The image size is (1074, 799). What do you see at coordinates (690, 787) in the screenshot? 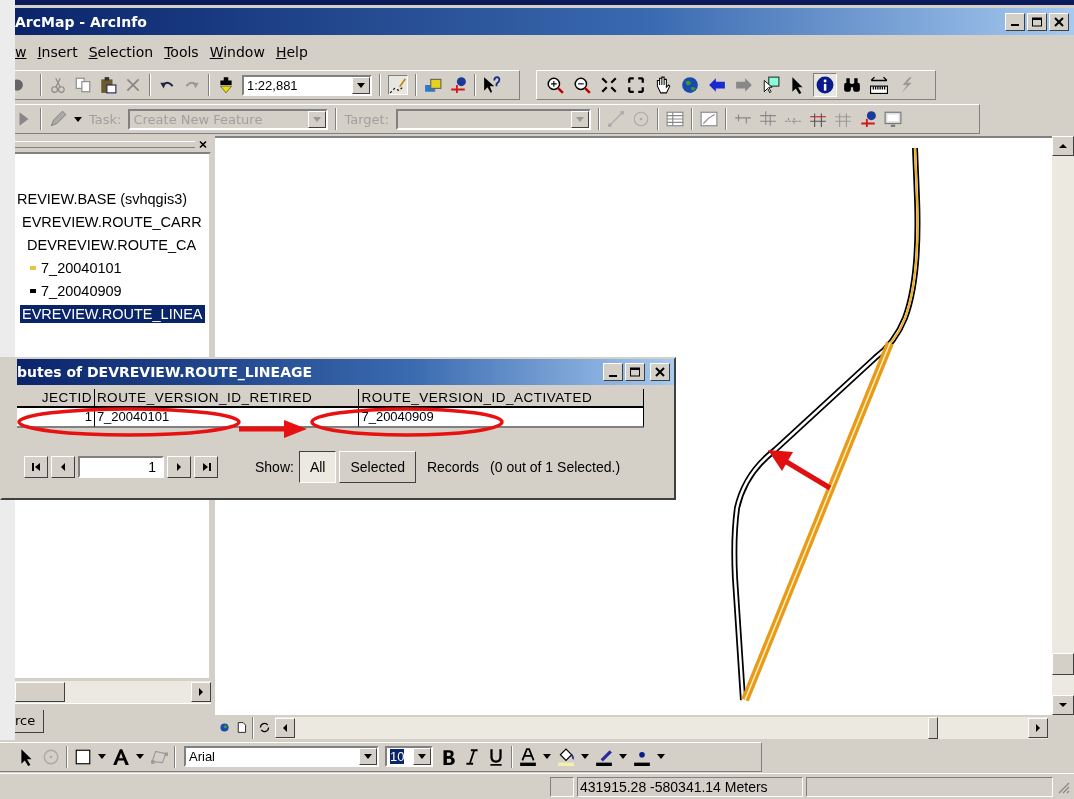
I see `coordinates-readout: 431915.28 -580341.14 Meters` at bounding box center [690, 787].